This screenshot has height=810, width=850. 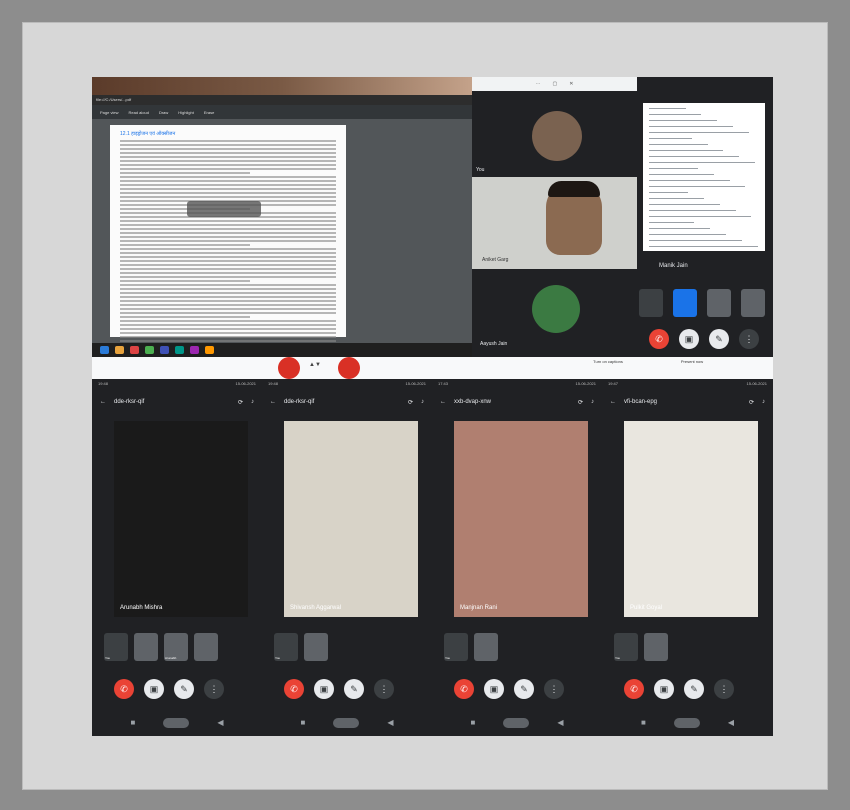 What do you see at coordinates (134, 350) in the screenshot?
I see `chrome-icon` at bounding box center [134, 350].